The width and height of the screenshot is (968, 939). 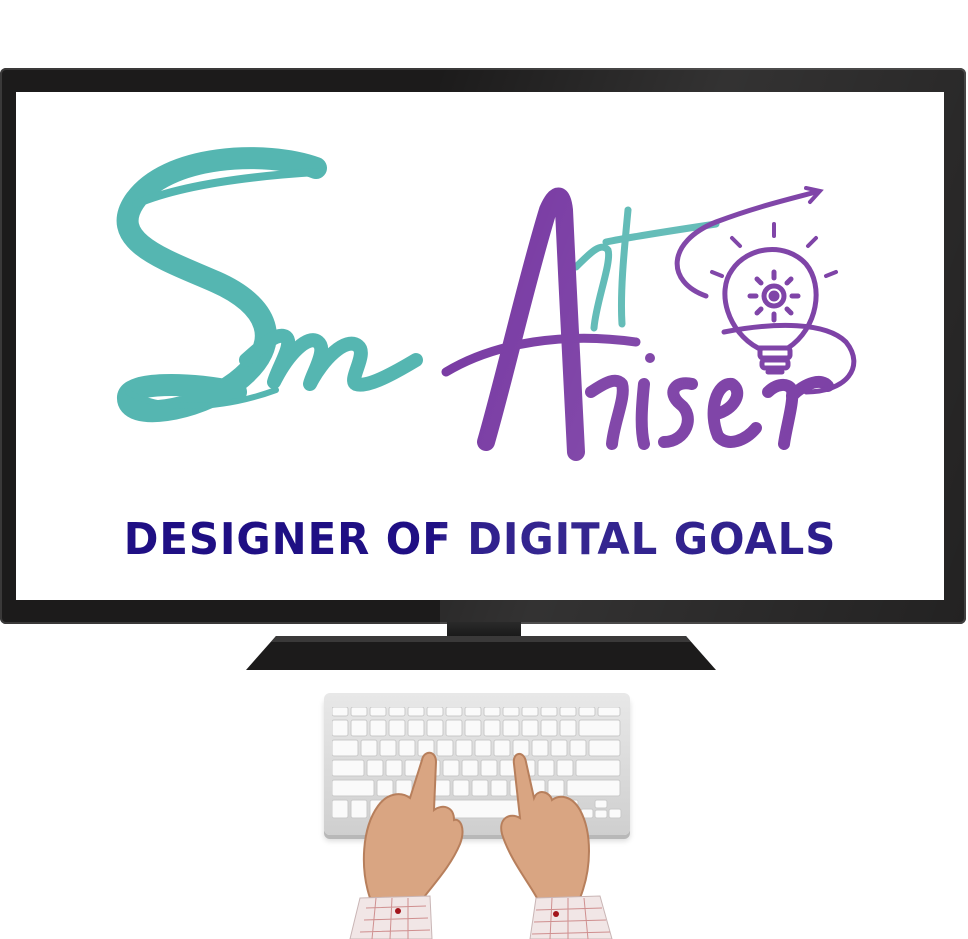 I want to click on logo-script-a, so click(x=541, y=324).